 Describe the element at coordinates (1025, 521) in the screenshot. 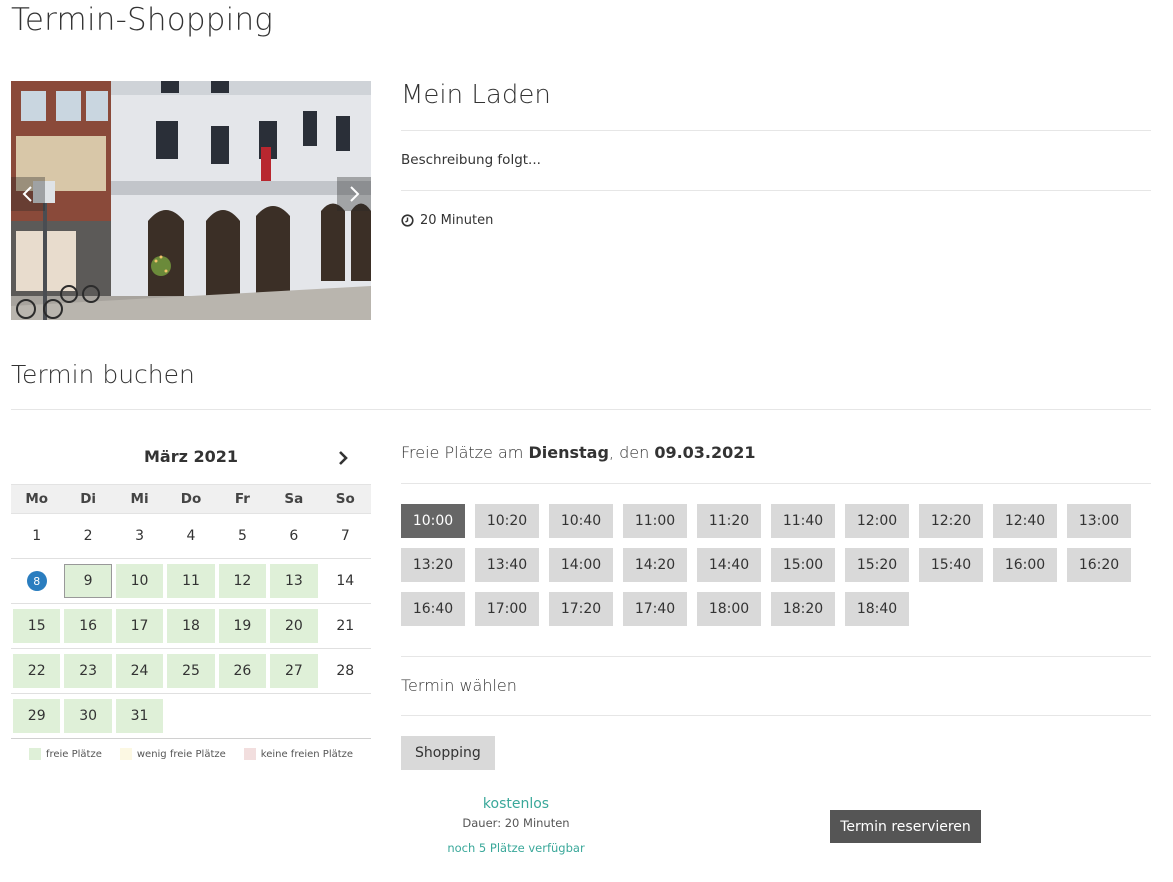

I see `time-slot-button: 12:40` at that location.